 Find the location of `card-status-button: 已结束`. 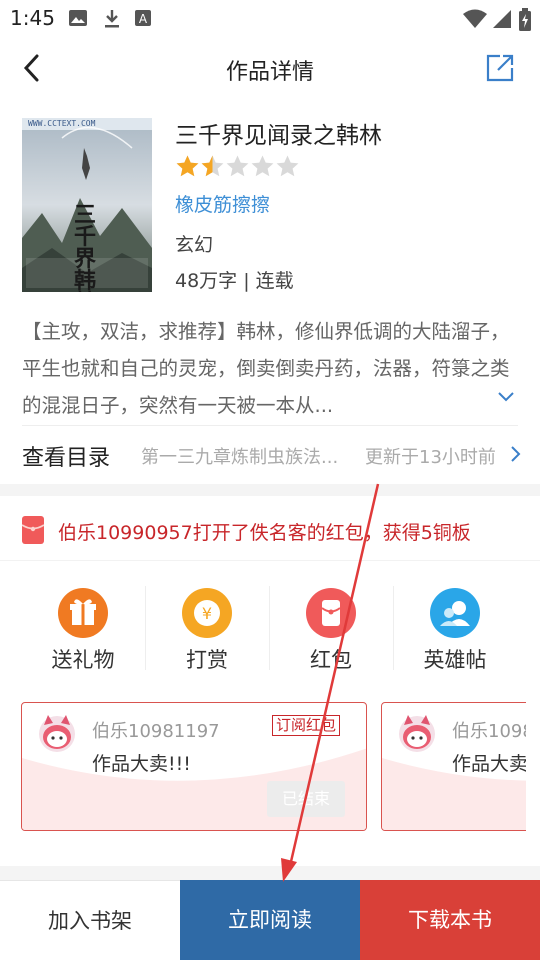

card-status-button: 已结束 is located at coordinates (306, 799).